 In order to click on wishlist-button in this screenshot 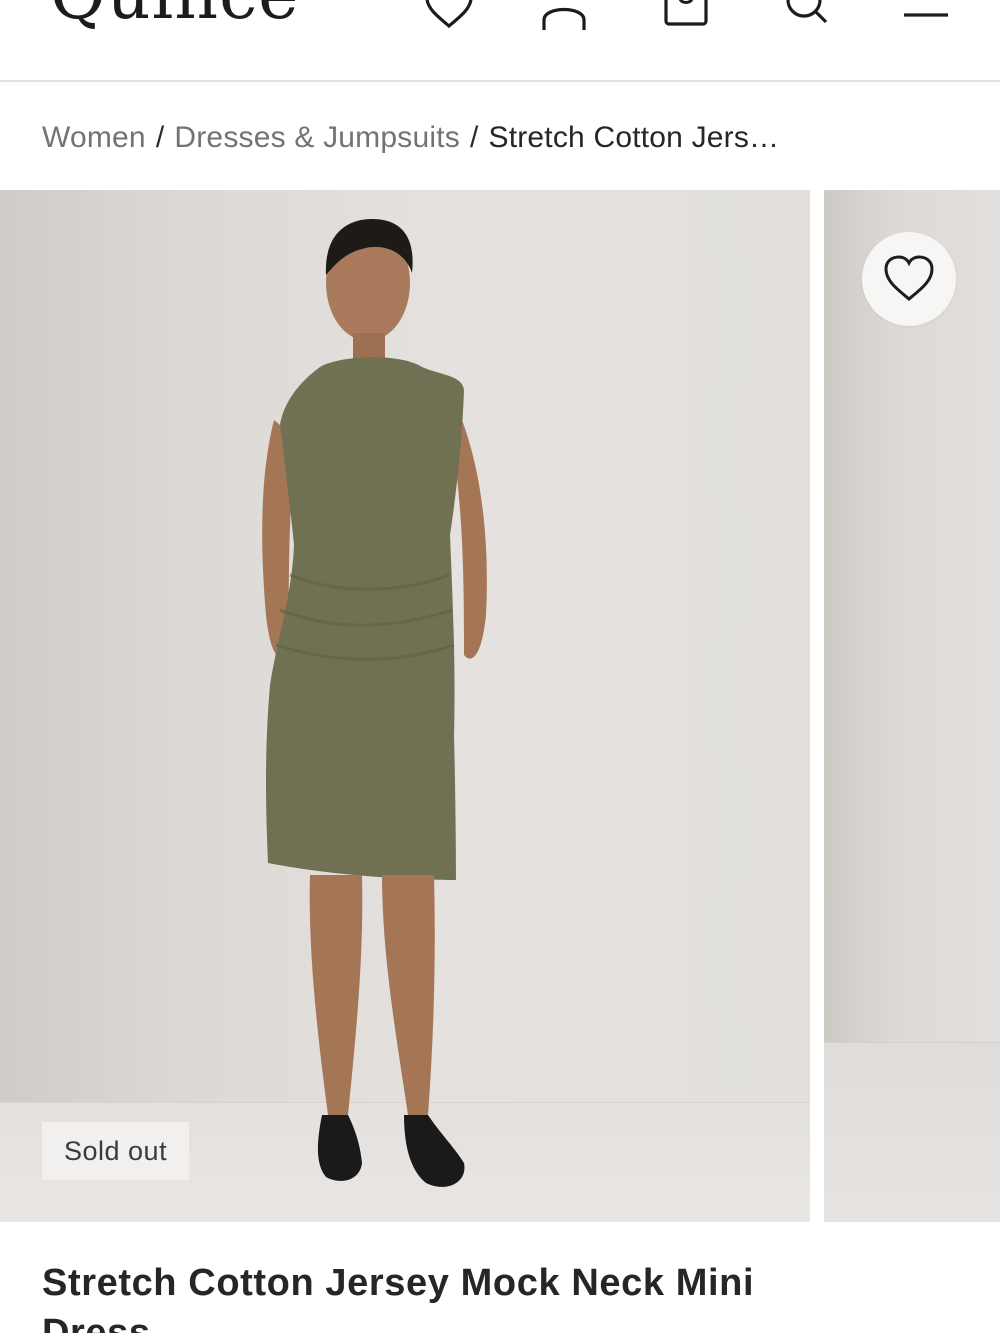, I will do `click(449, 15)`.